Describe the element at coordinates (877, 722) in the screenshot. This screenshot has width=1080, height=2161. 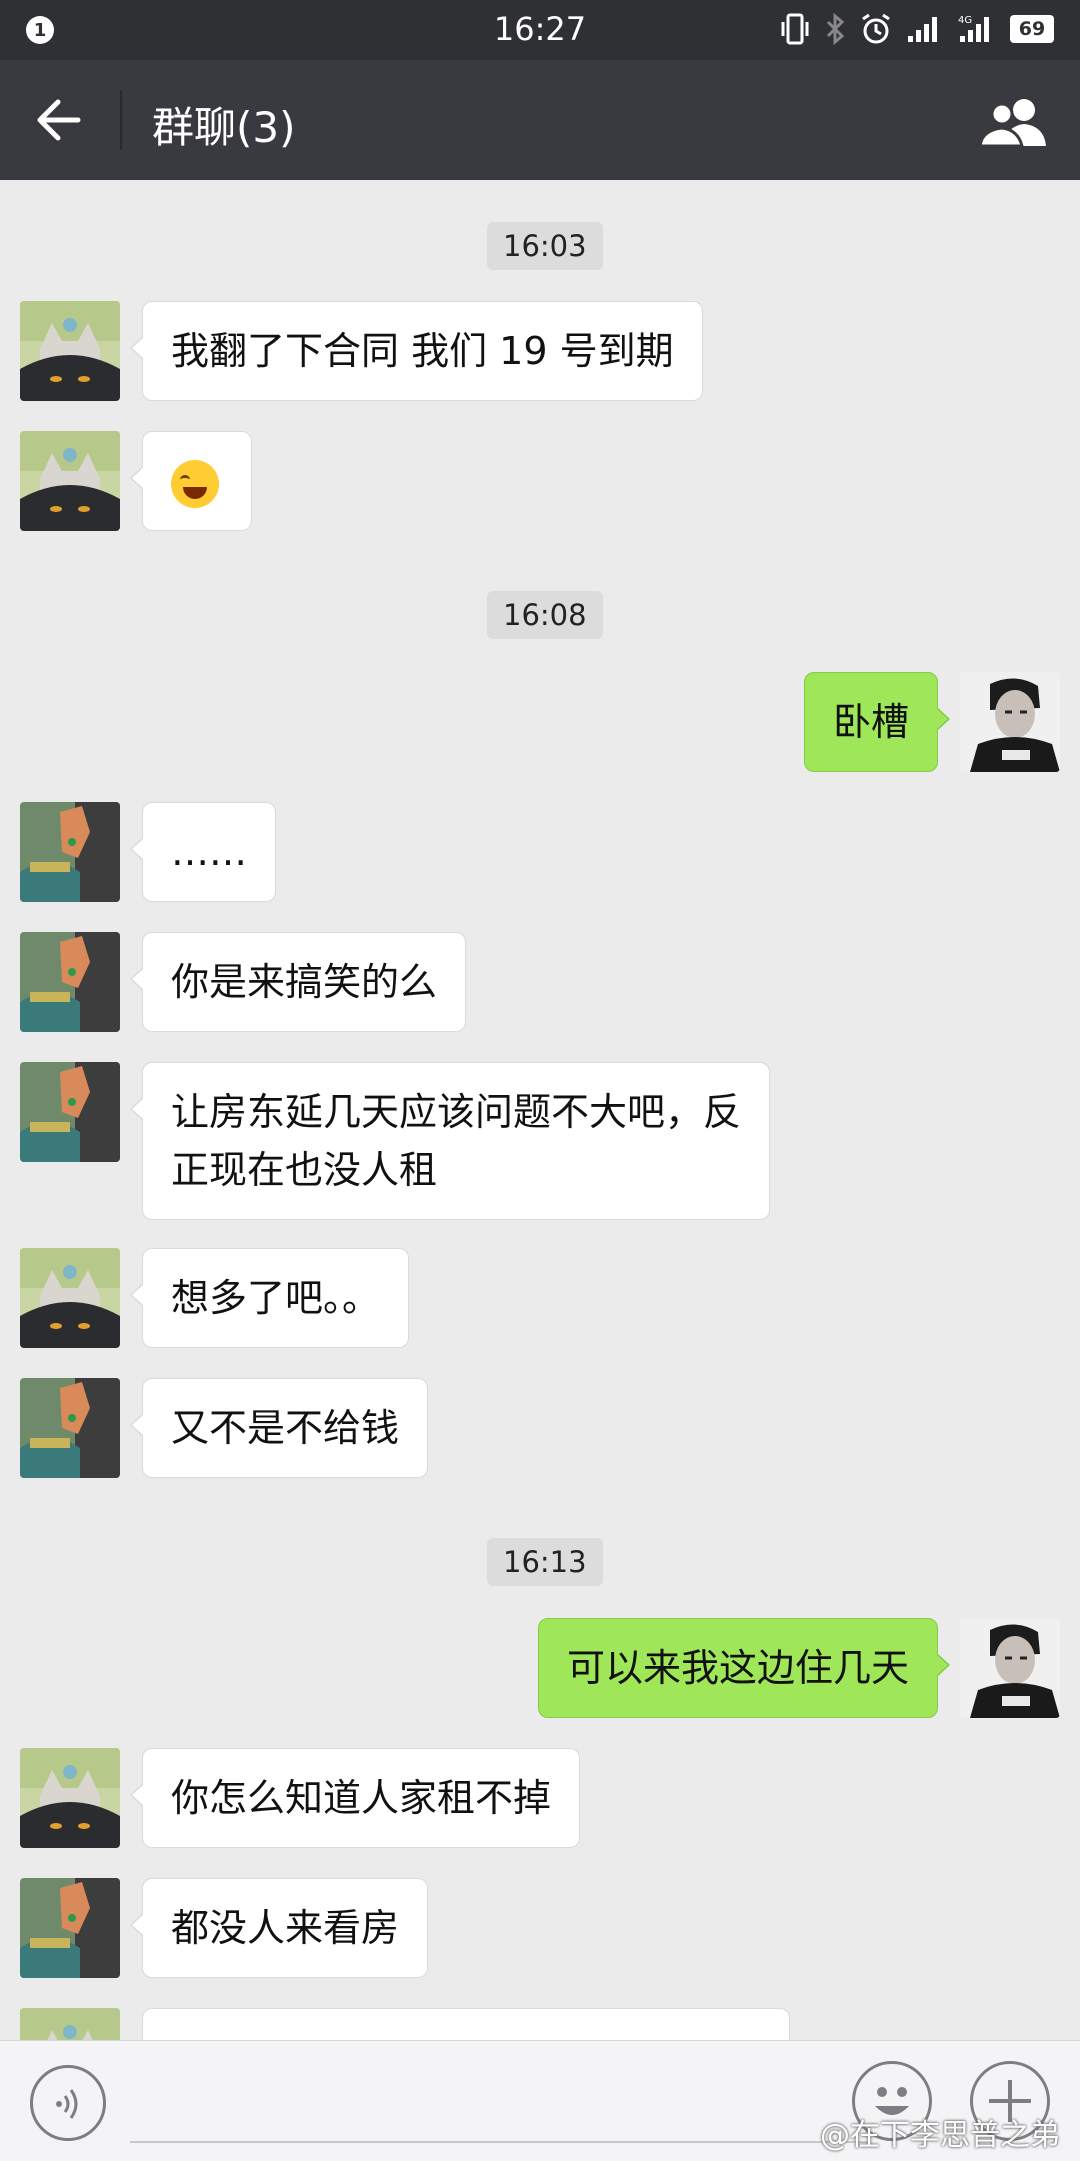
I see `message-sent: 卧槽` at that location.